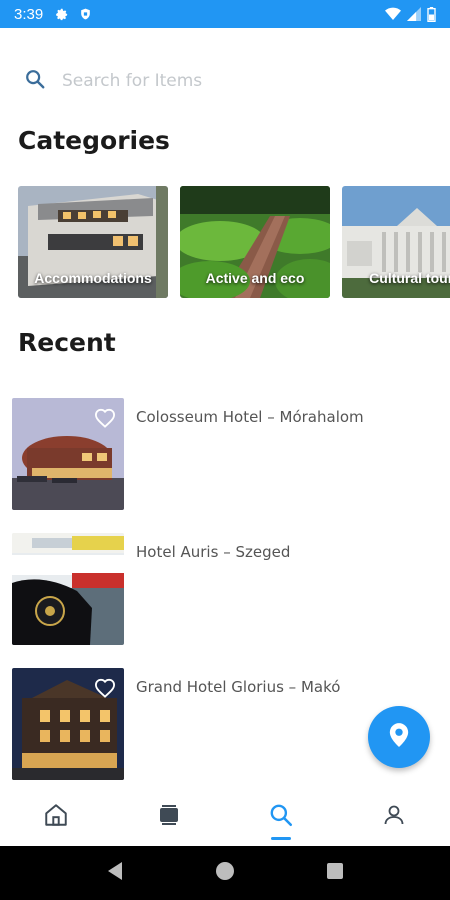 This screenshot has height=900, width=450. I want to click on nav-search, so click(281, 817).